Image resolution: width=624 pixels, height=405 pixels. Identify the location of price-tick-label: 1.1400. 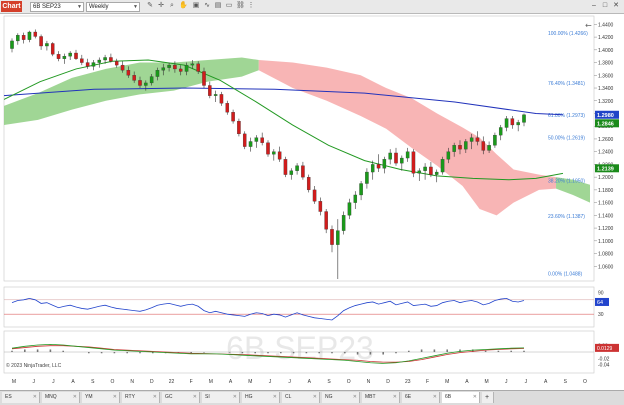
(606, 216).